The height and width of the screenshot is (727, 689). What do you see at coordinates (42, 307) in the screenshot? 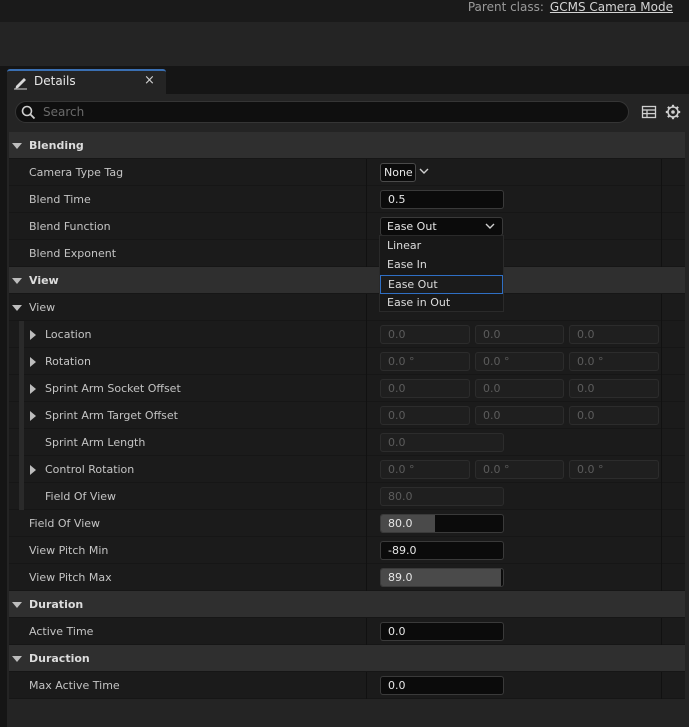
I see `subcategory-title: View` at bounding box center [42, 307].